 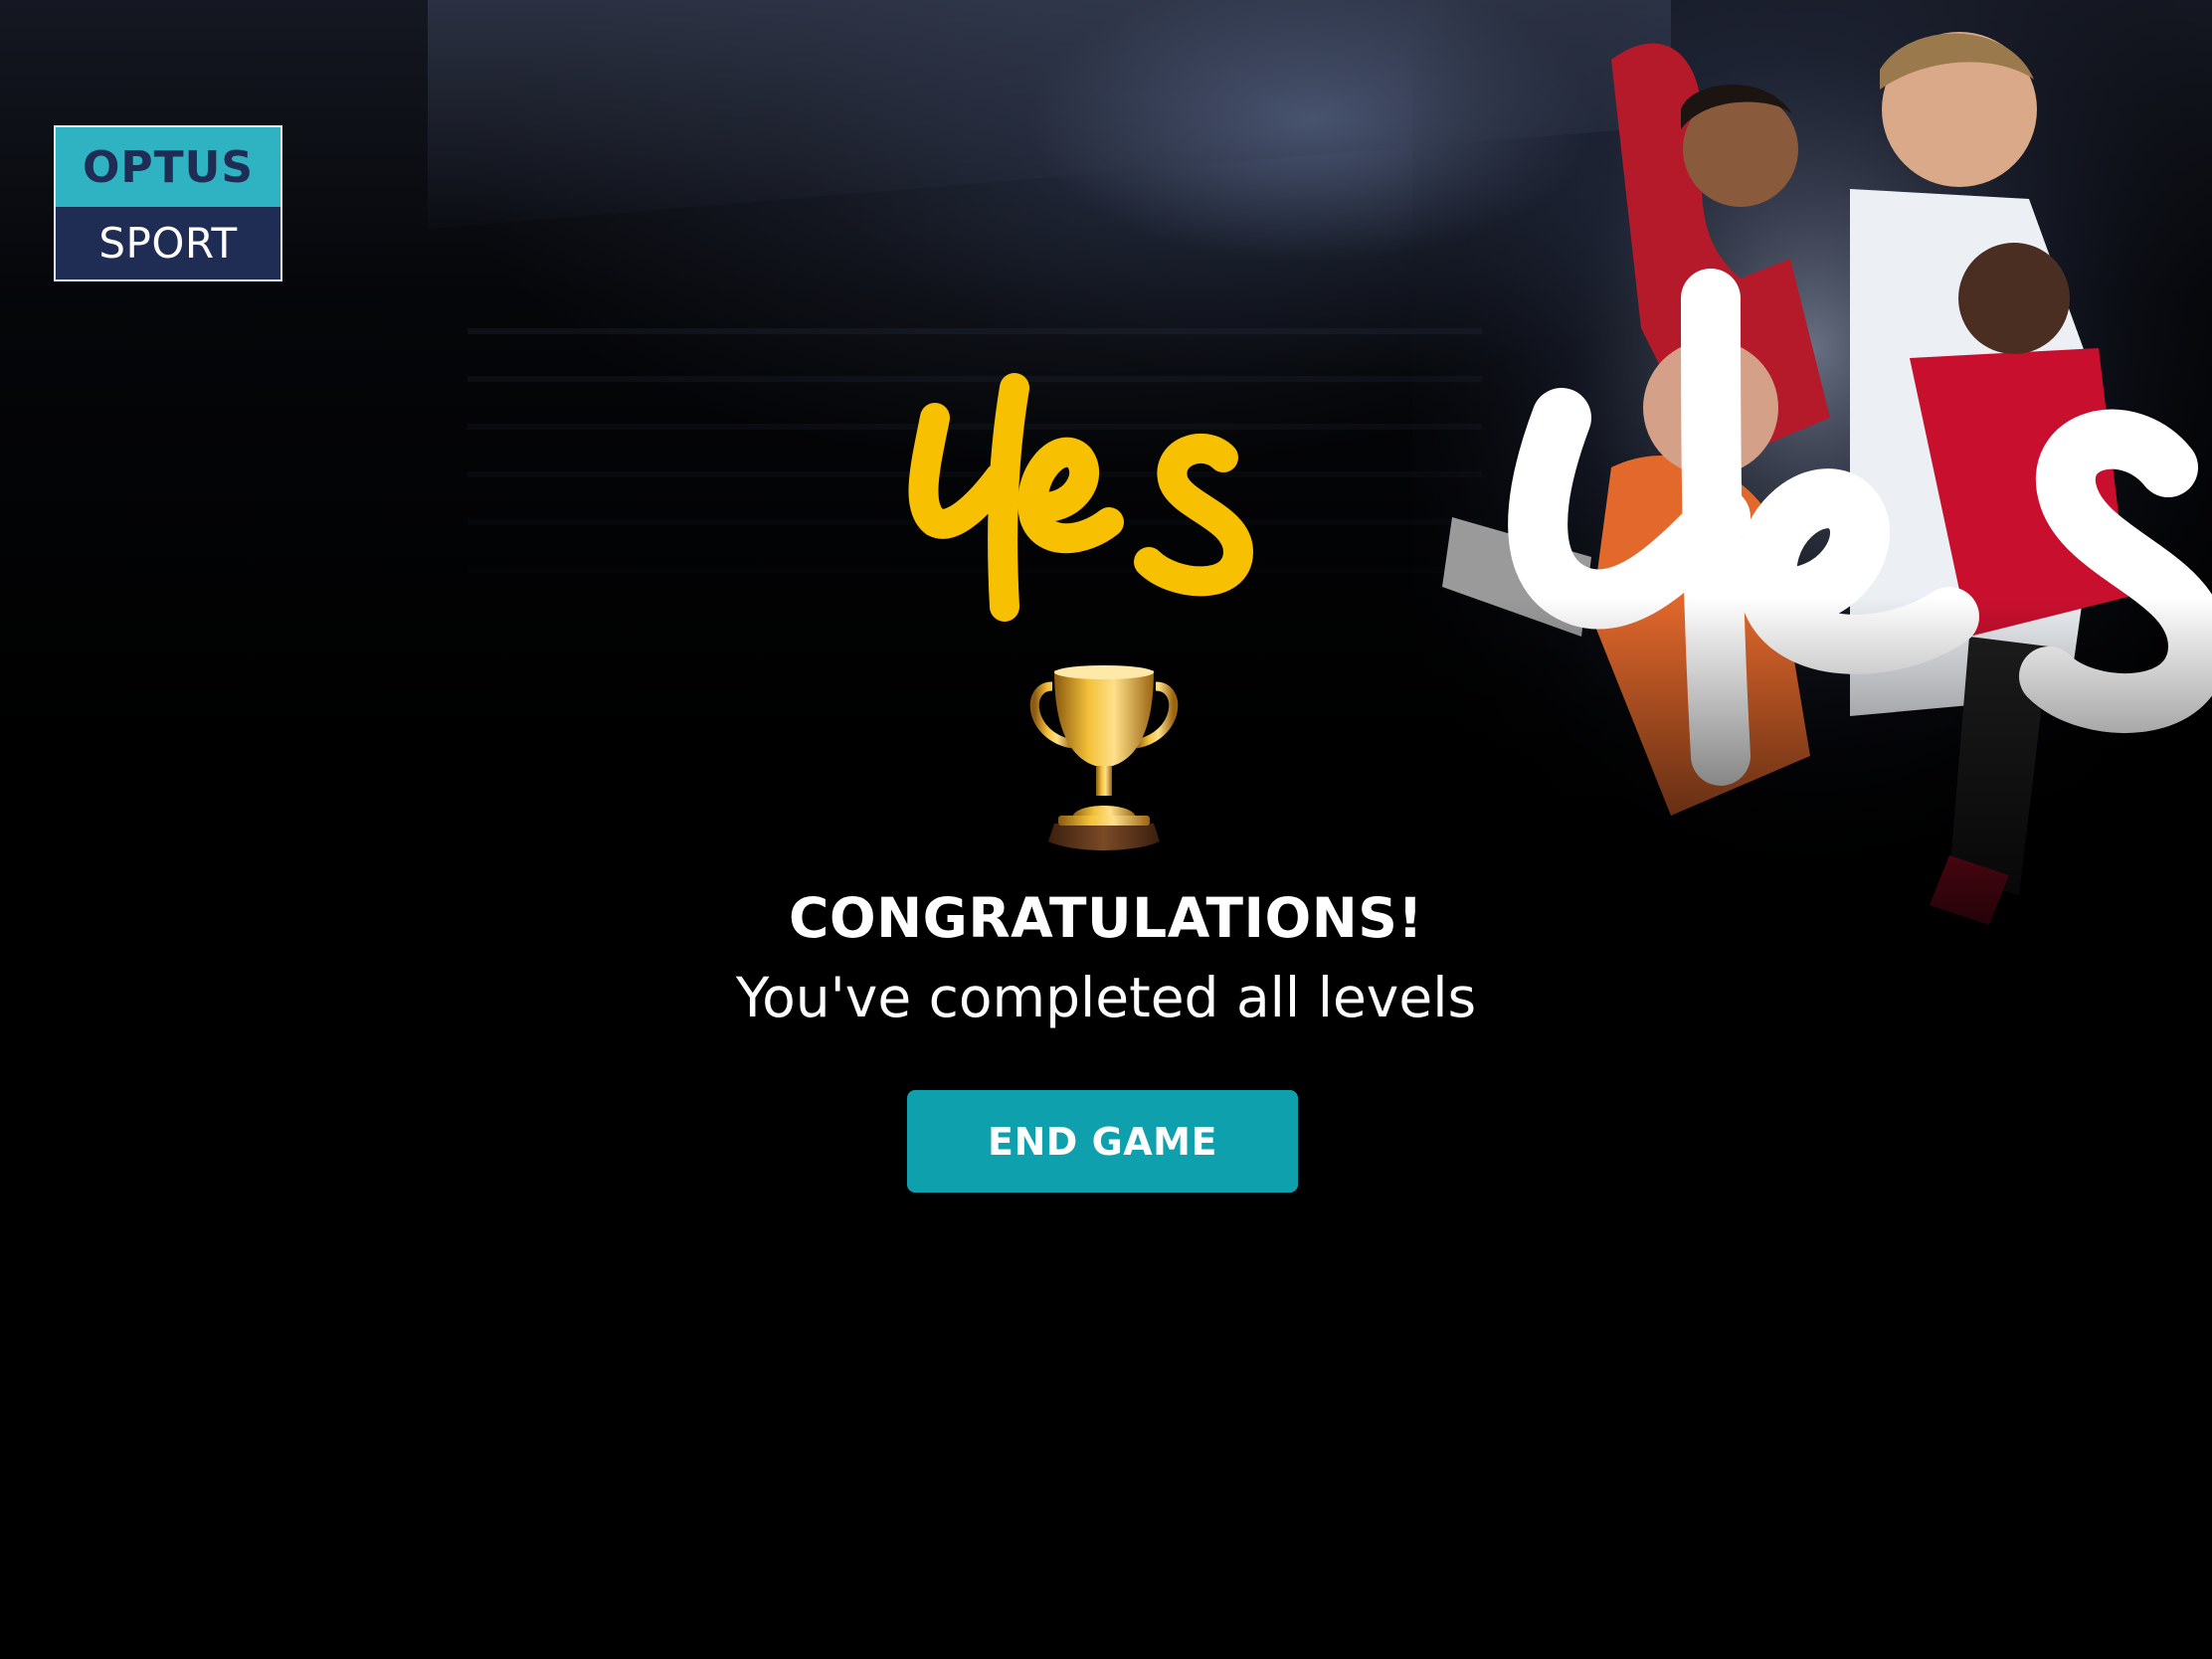 I want to click on end-game-button: END GAME, so click(x=1102, y=1141).